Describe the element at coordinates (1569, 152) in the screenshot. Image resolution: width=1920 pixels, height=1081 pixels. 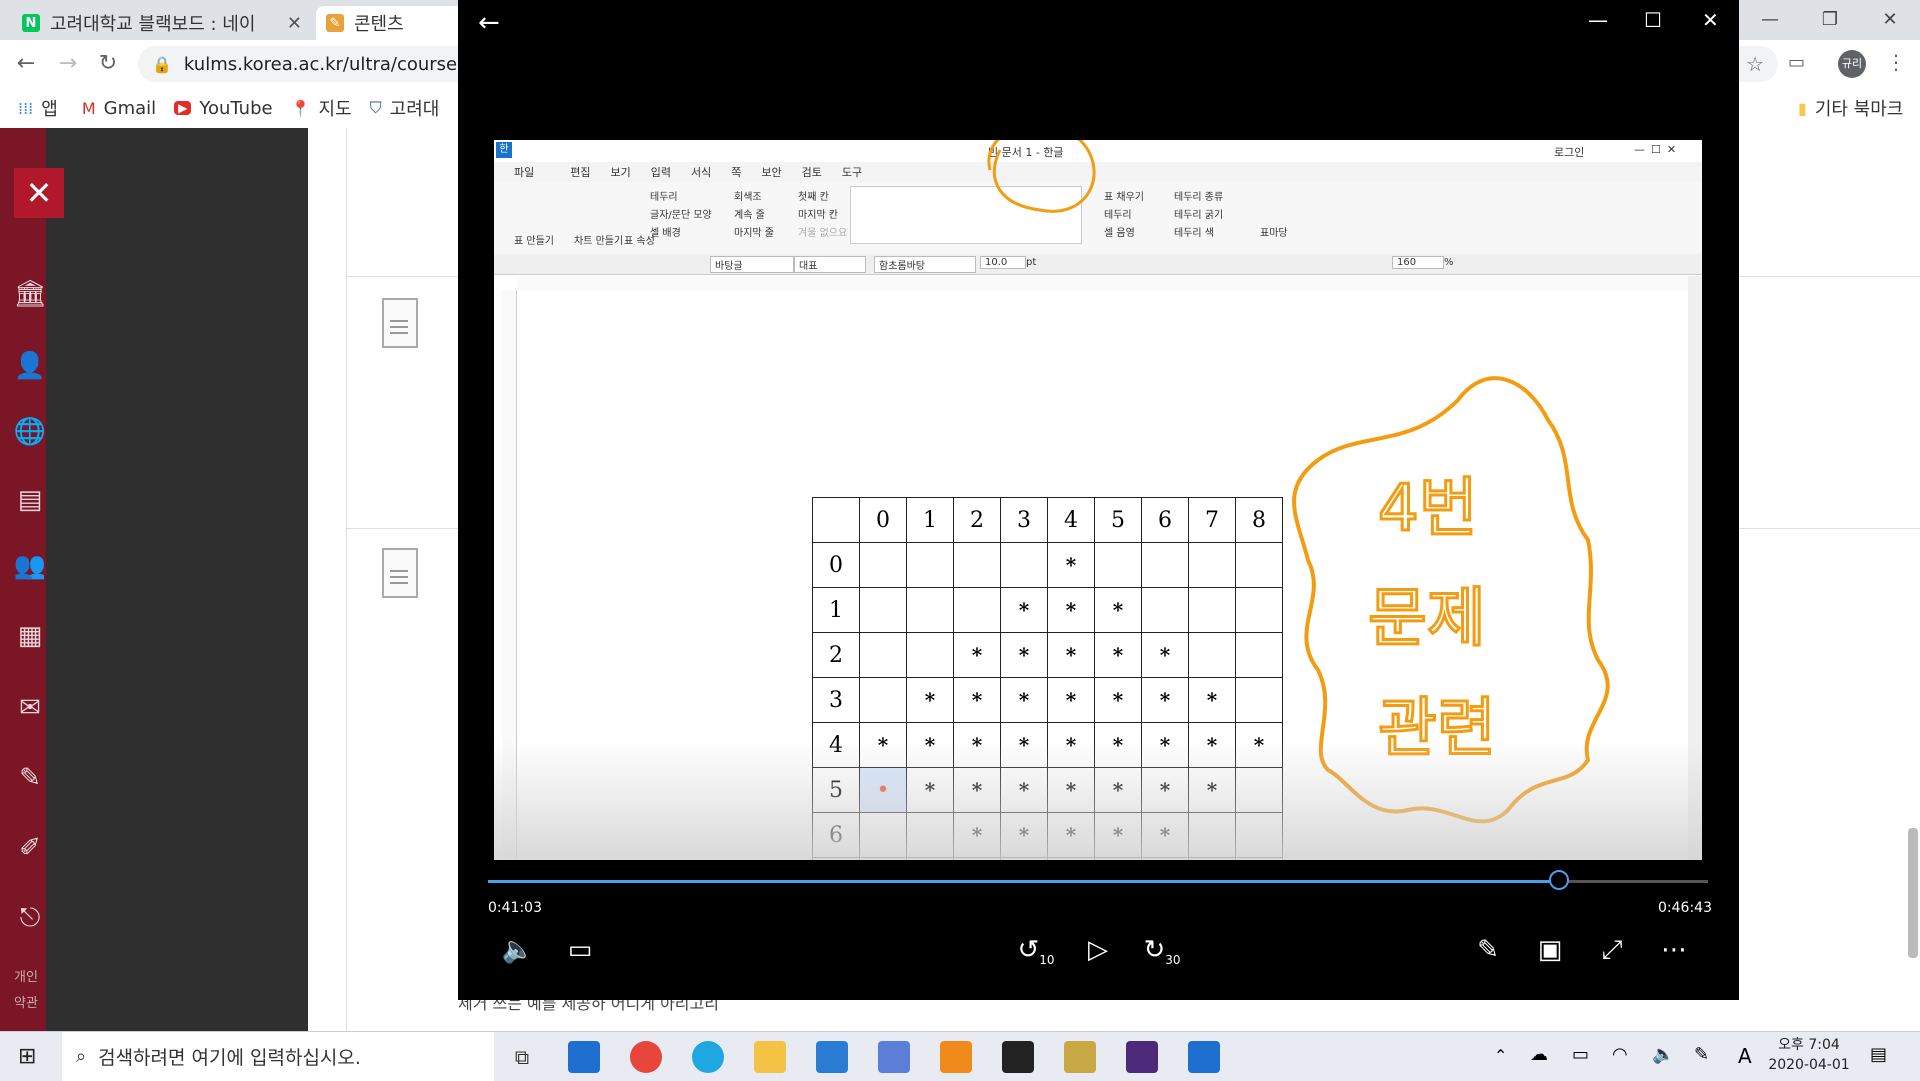
I see `hangul-login: 로그인` at that location.